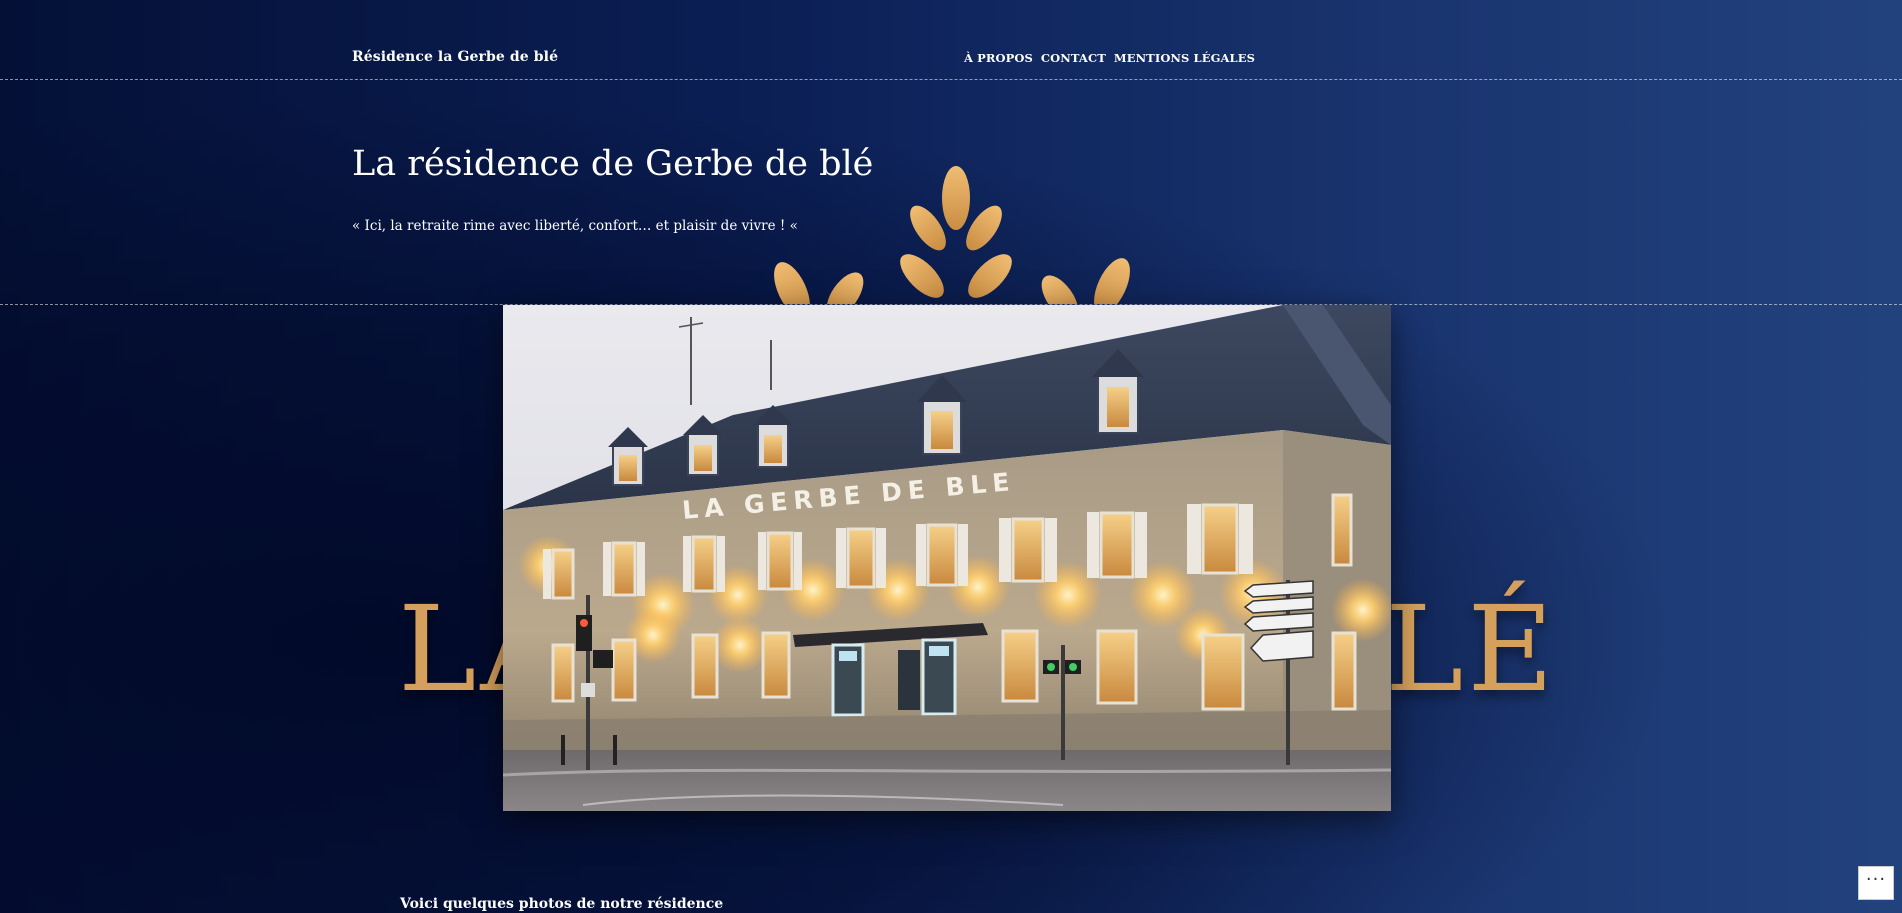 Image resolution: width=1902 pixels, height=913 pixels. Describe the element at coordinates (952, 235) in the screenshot. I see `wheat-logo-icon` at that location.